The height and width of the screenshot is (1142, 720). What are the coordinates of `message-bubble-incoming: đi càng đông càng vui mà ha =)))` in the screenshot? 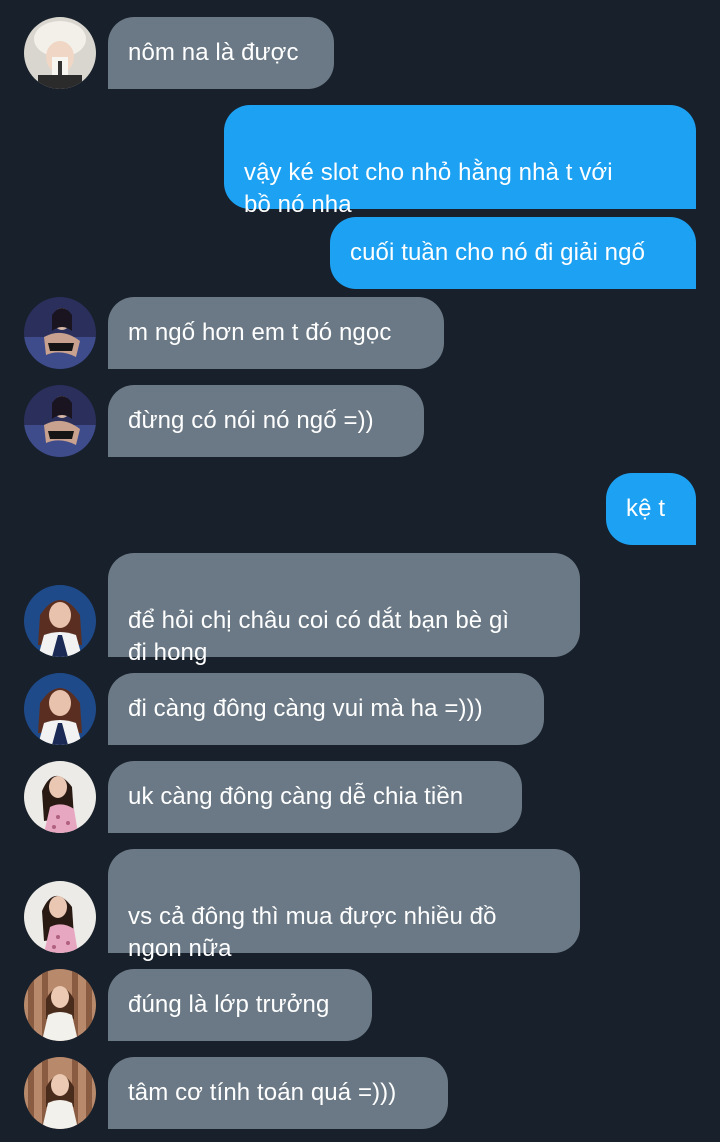 It's located at (326, 709).